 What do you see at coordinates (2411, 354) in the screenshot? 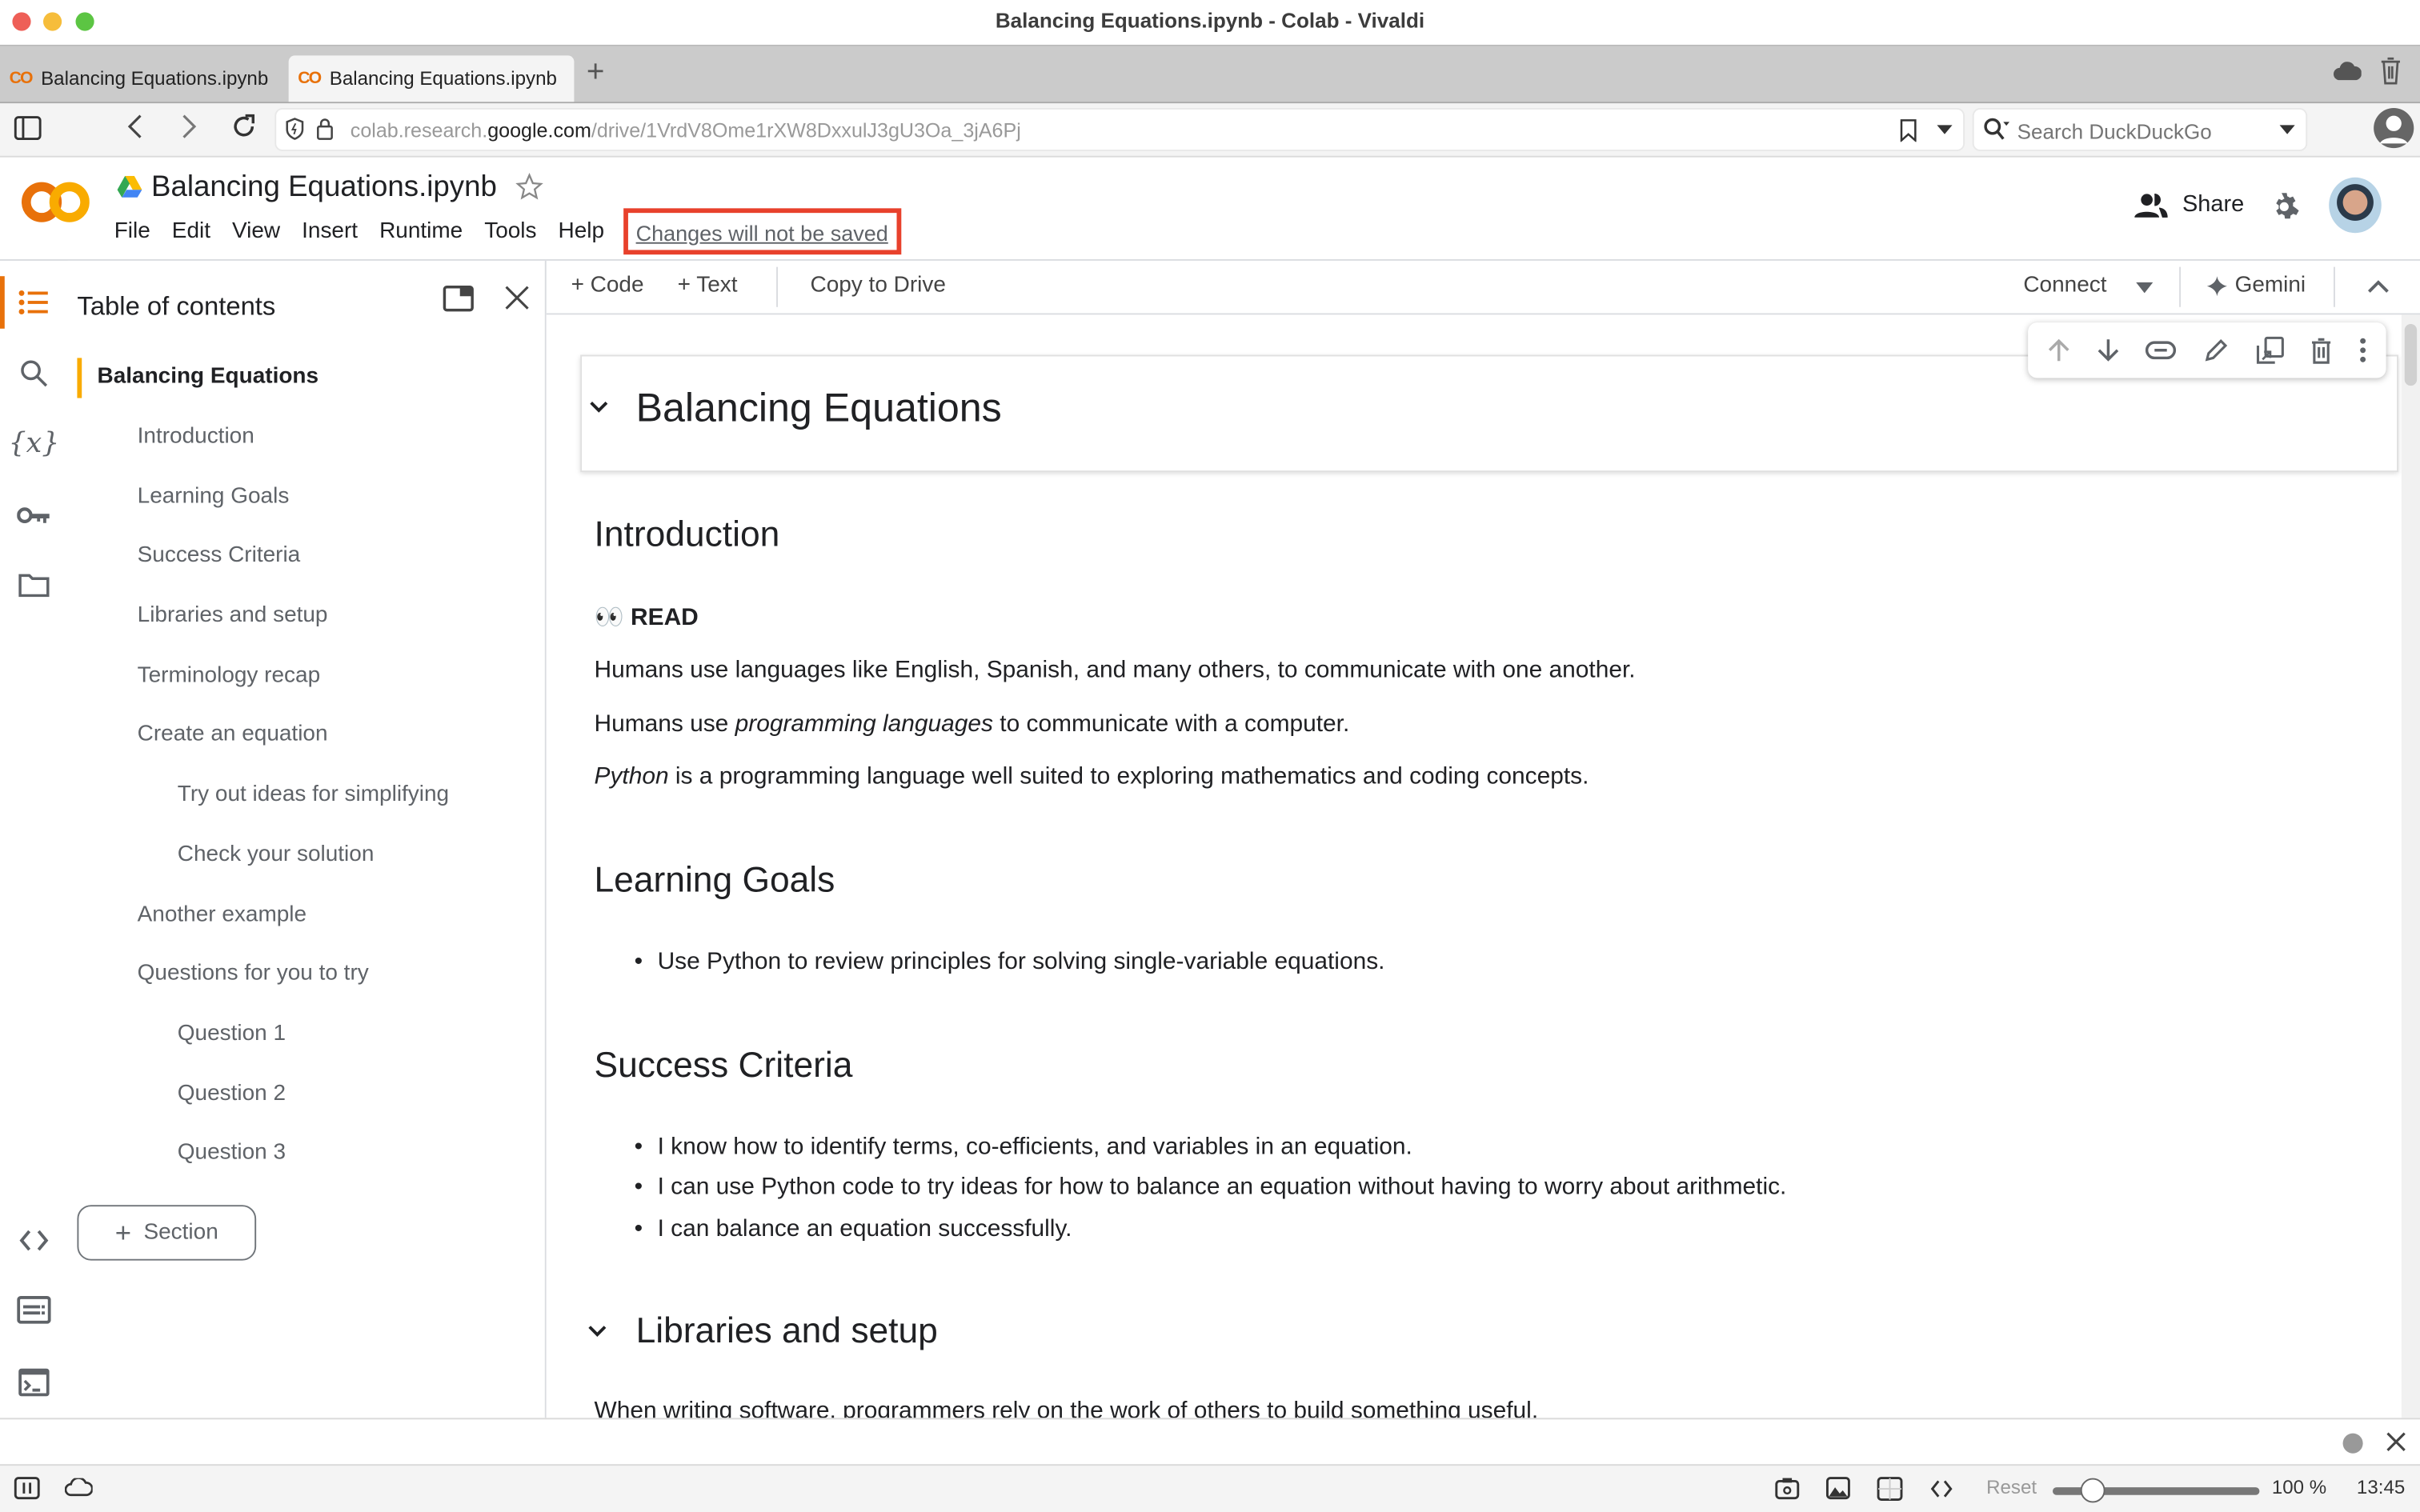
I see `scrollbar-thumb` at bounding box center [2411, 354].